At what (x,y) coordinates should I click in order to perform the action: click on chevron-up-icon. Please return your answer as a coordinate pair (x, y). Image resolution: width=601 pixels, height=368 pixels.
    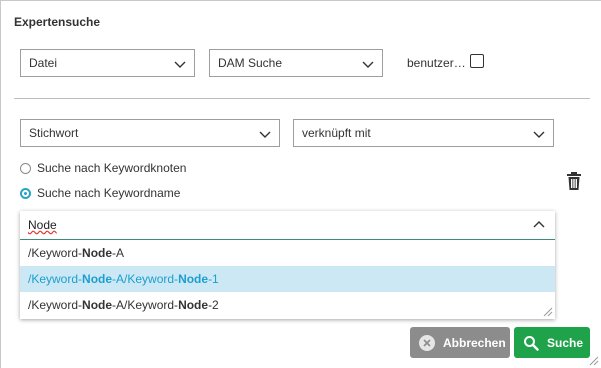
    Looking at the image, I should click on (539, 225).